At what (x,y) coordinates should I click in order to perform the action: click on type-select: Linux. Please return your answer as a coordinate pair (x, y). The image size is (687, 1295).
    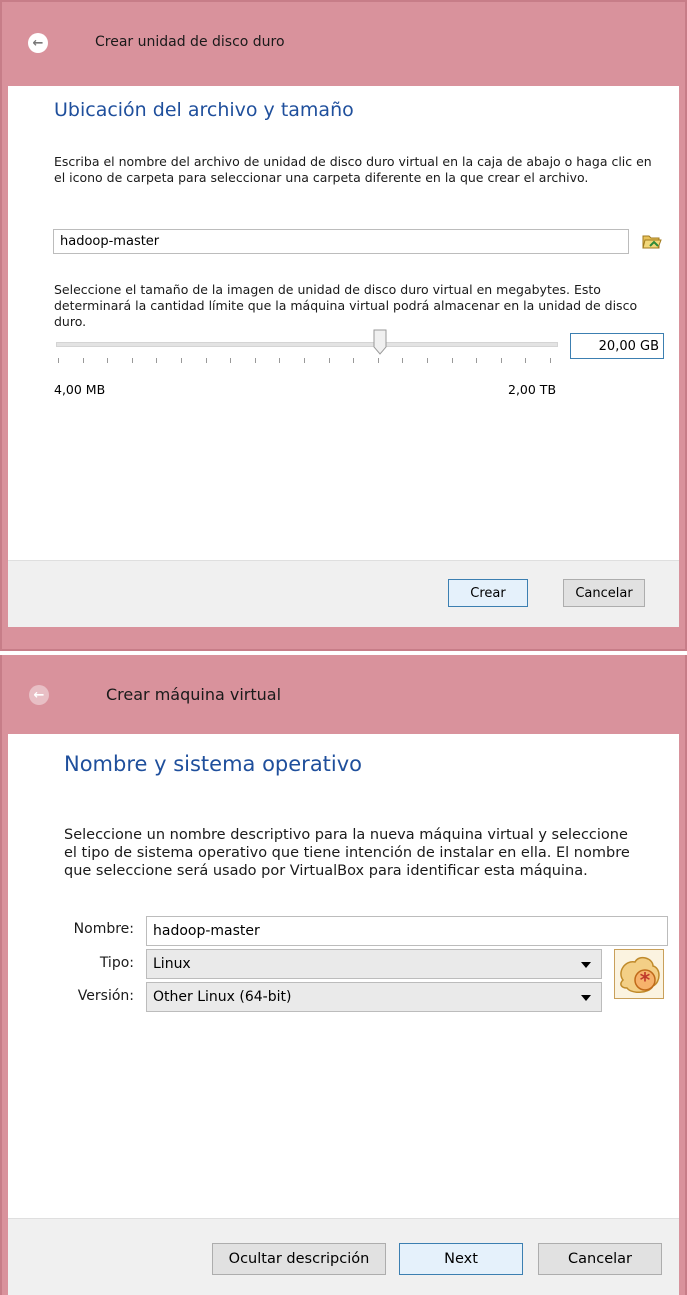
    Looking at the image, I should click on (374, 964).